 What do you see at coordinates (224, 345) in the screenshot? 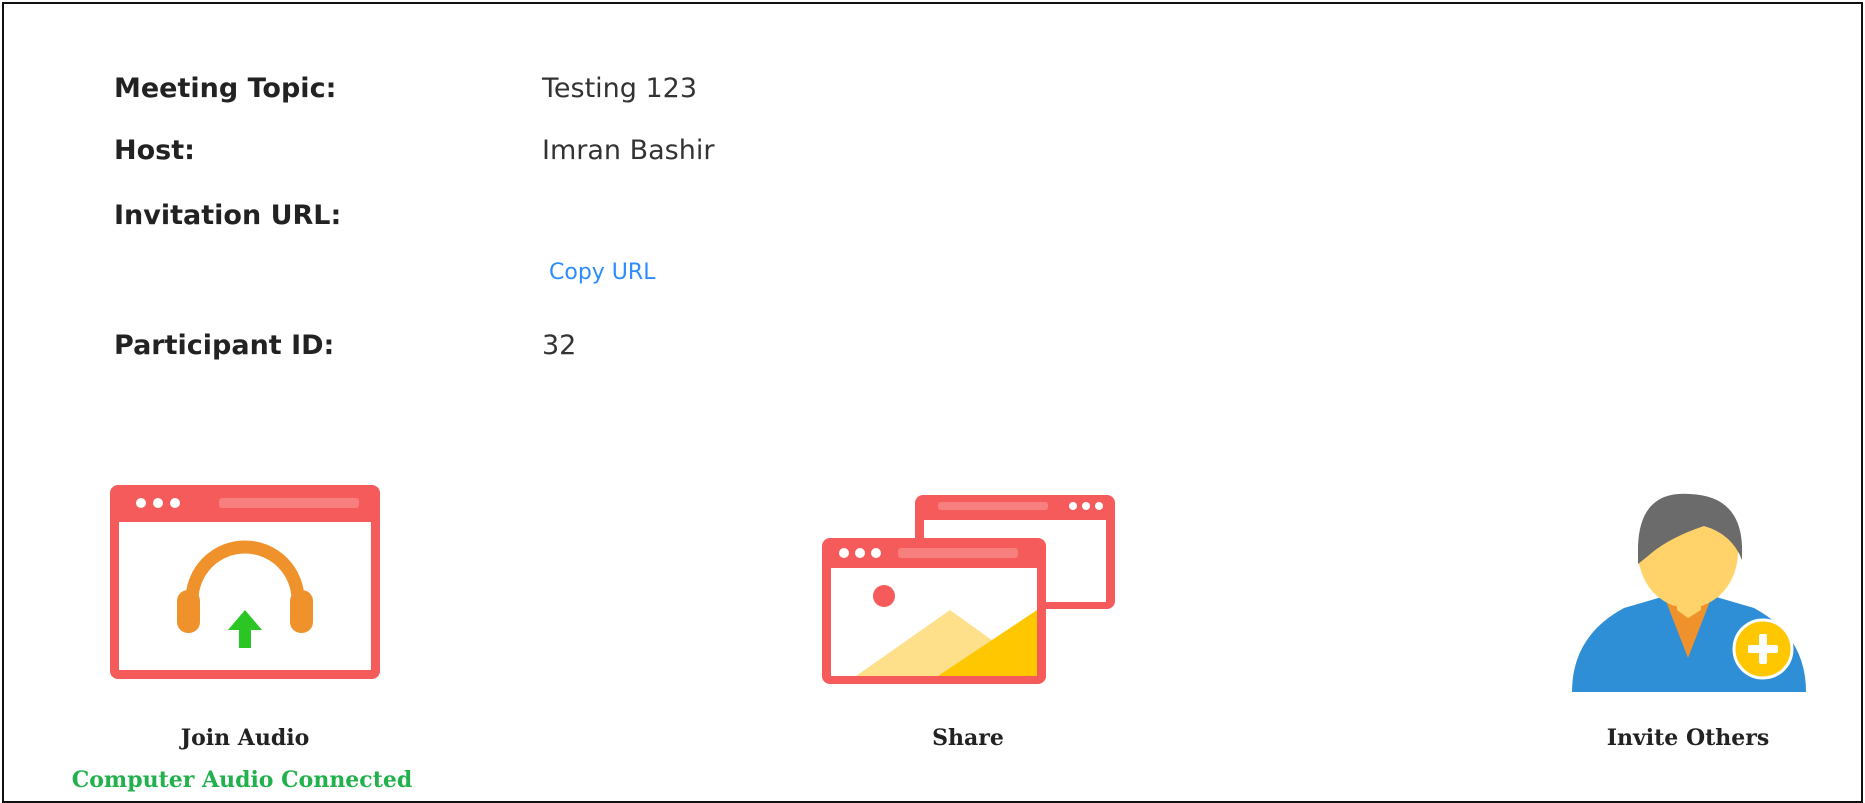
I see `participant-id-label: Participant ID:` at bounding box center [224, 345].